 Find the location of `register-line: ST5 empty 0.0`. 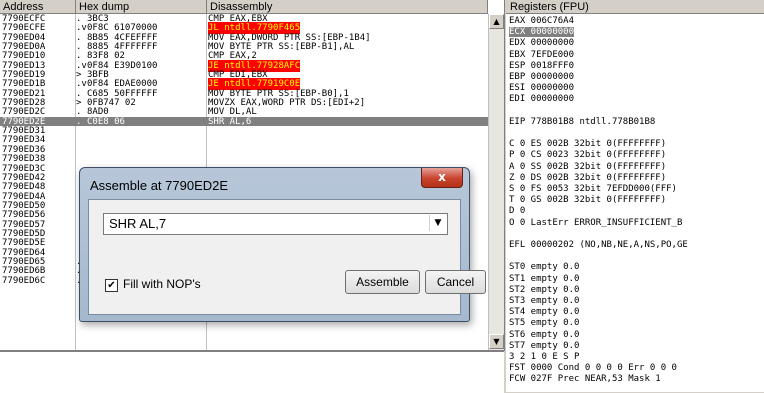

register-line: ST5 empty 0.0 is located at coordinates (544, 323).